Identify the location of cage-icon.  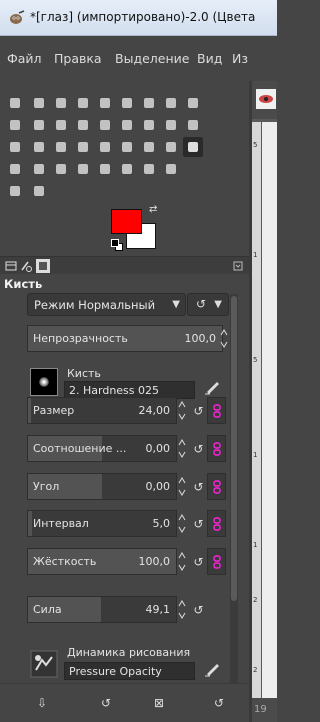
(39, 147).